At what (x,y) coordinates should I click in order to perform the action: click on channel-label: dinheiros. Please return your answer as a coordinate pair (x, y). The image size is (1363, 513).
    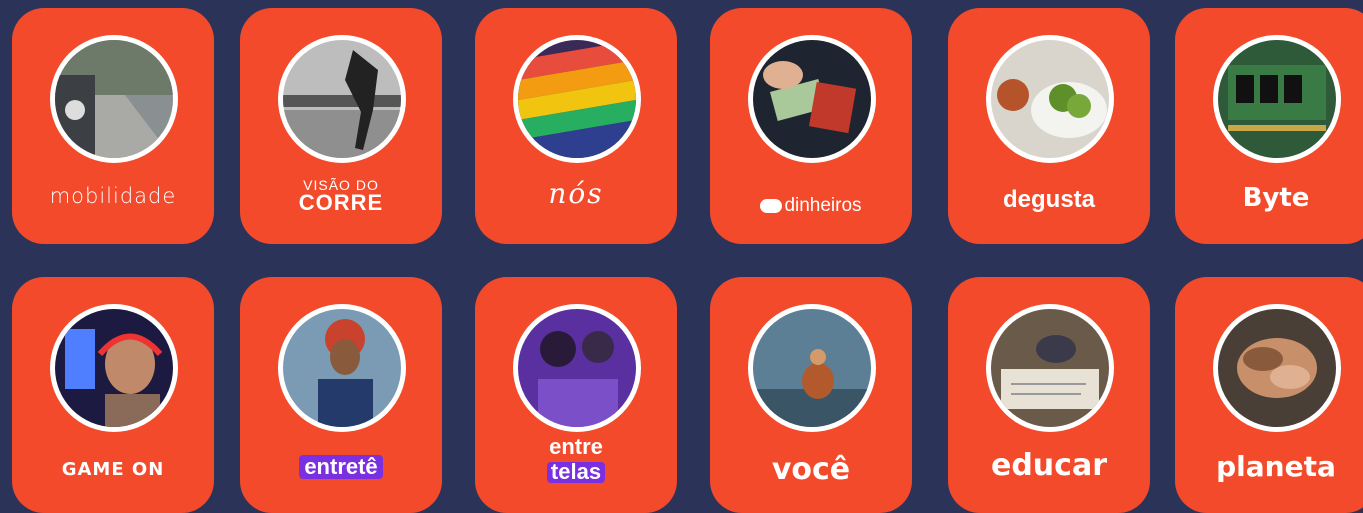
    Looking at the image, I should click on (811, 205).